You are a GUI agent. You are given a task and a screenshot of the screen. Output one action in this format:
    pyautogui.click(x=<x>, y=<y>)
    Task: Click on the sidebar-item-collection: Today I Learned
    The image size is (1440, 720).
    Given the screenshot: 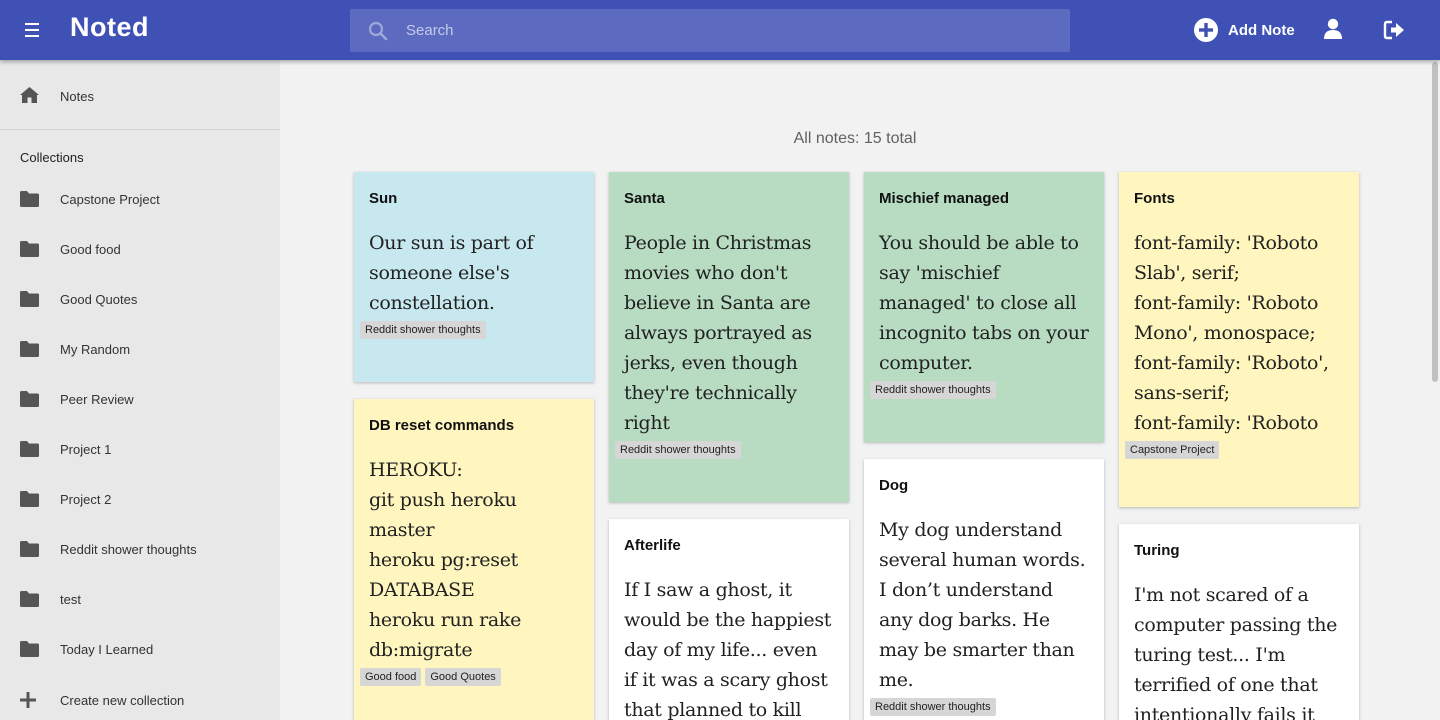 What is the action you would take?
    pyautogui.click(x=140, y=649)
    